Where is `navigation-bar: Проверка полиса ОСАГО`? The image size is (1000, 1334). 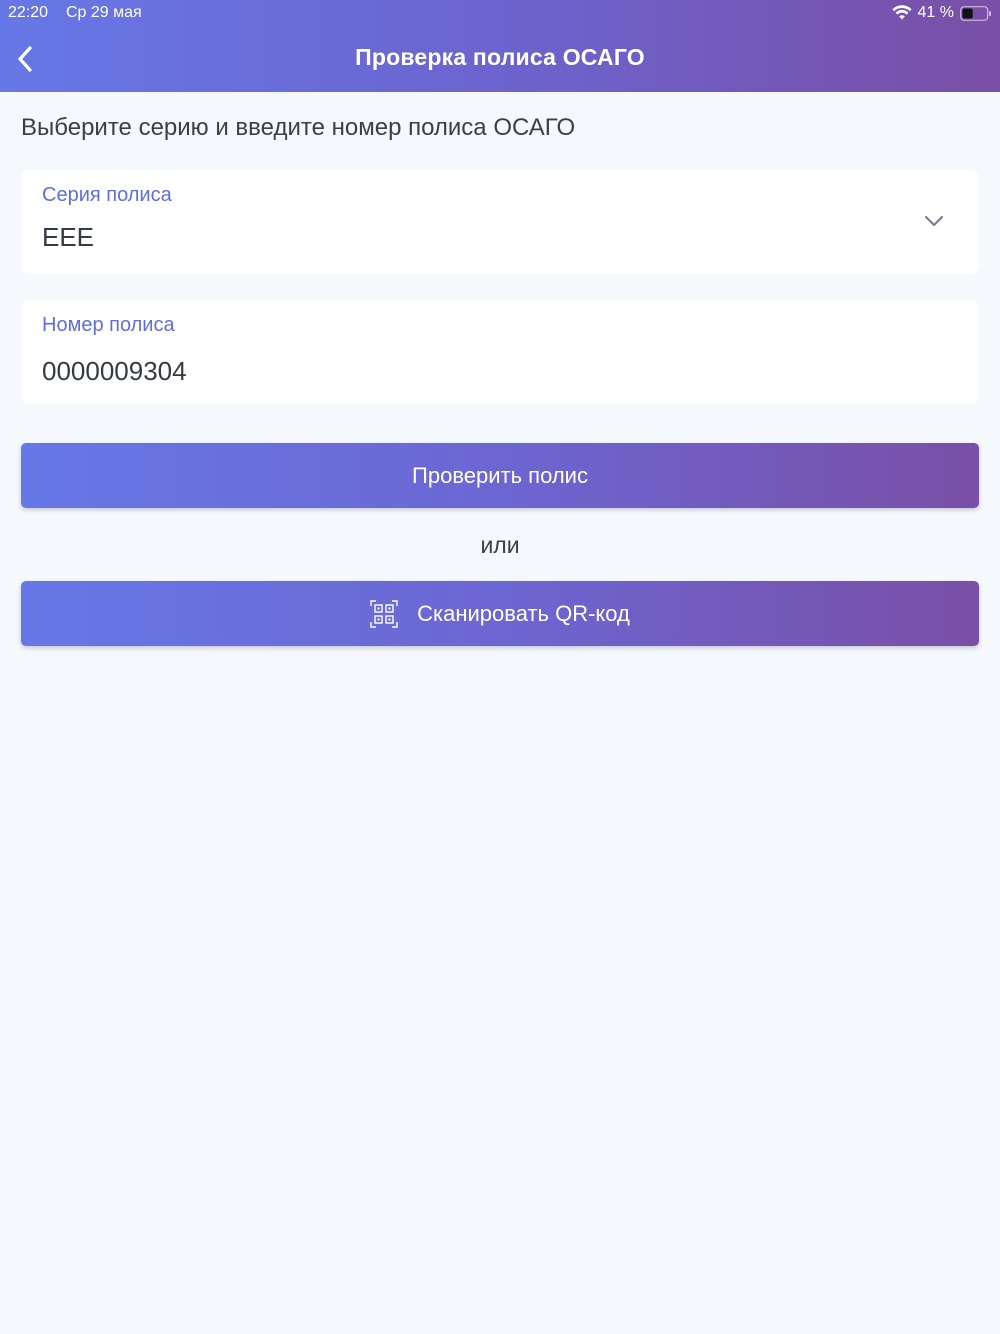
navigation-bar: Проверка полиса ОСАГО is located at coordinates (500, 59).